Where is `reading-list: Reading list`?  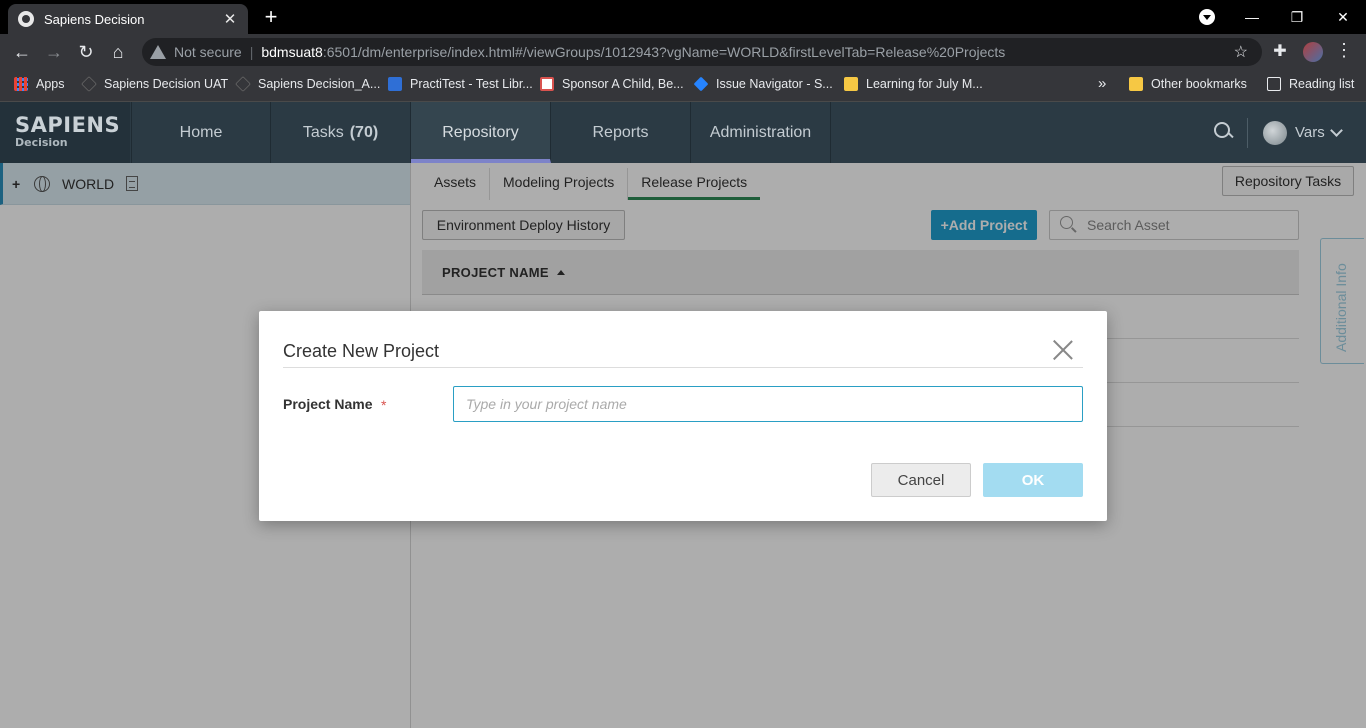 reading-list: Reading list is located at coordinates (1310, 84).